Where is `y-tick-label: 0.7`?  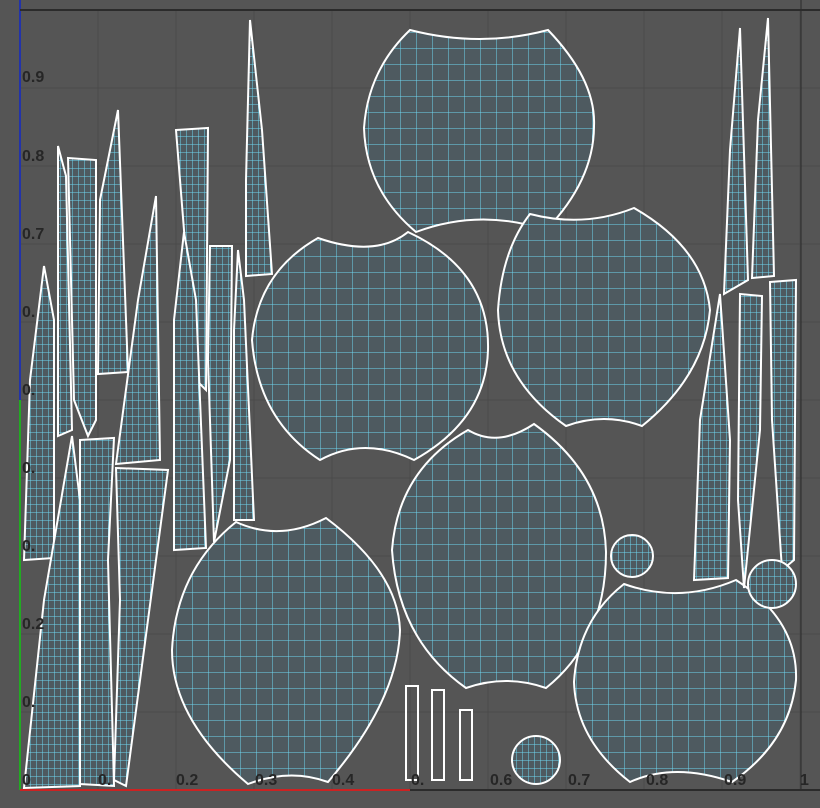
y-tick-label: 0.7 is located at coordinates (33, 234).